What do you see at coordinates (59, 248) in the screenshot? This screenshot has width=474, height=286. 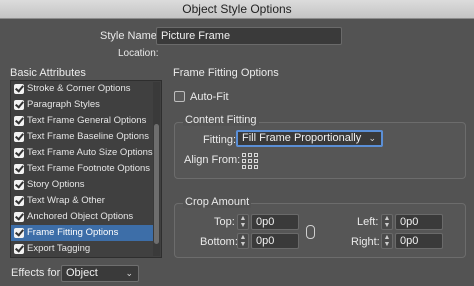 I see `list-item-label: Export Tagging` at bounding box center [59, 248].